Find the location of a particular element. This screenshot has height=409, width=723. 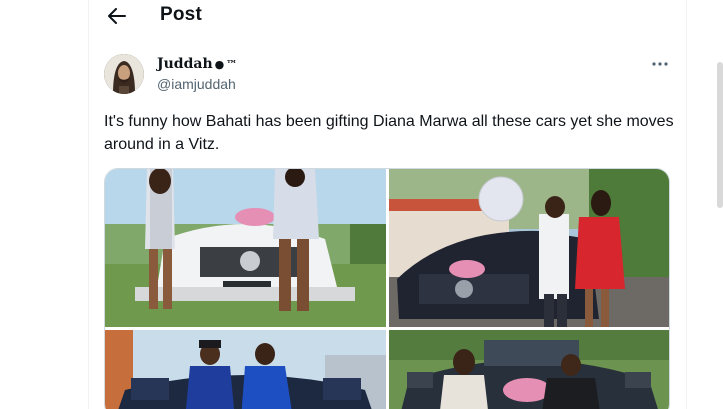

more-horizontal-icon is located at coordinates (660, 64).